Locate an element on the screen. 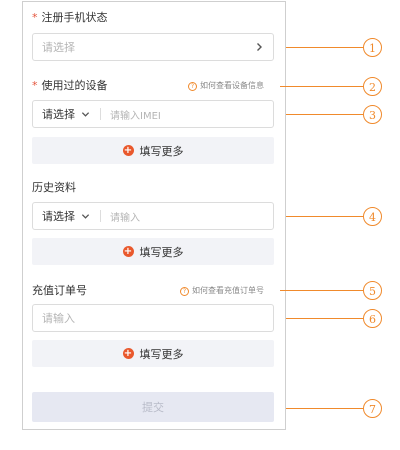  recharge-add-more-button: + 填写更多 is located at coordinates (153, 353).